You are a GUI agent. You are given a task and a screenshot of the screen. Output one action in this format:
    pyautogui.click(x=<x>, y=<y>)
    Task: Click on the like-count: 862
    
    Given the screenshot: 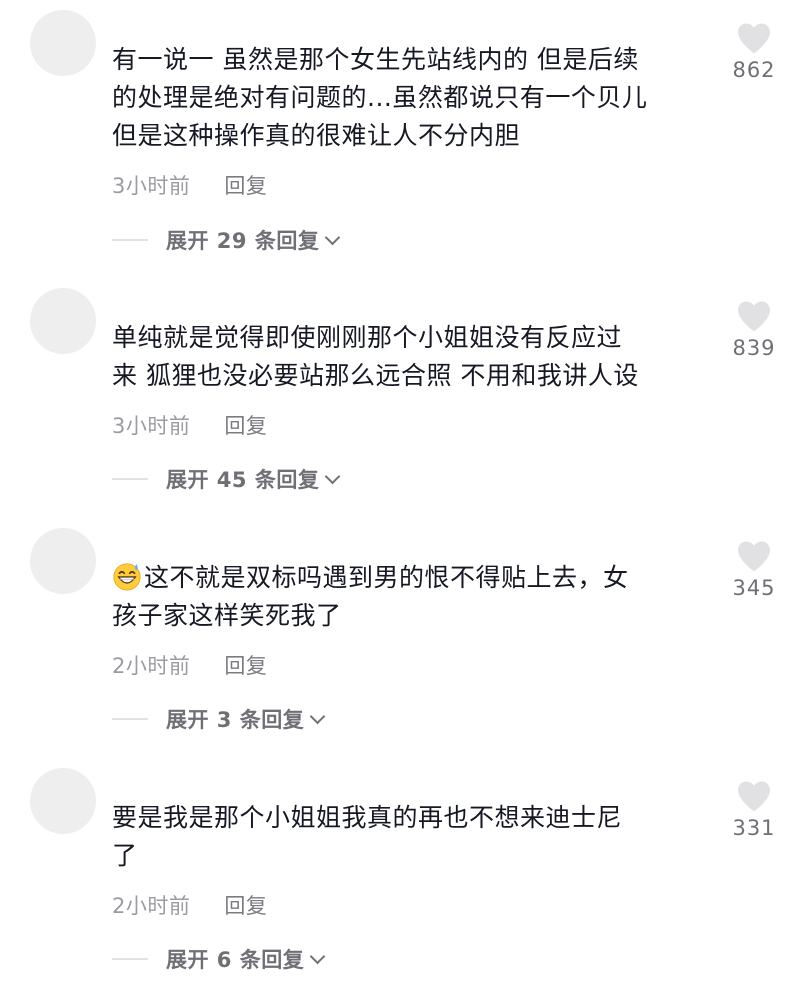 What is the action you would take?
    pyautogui.click(x=754, y=70)
    